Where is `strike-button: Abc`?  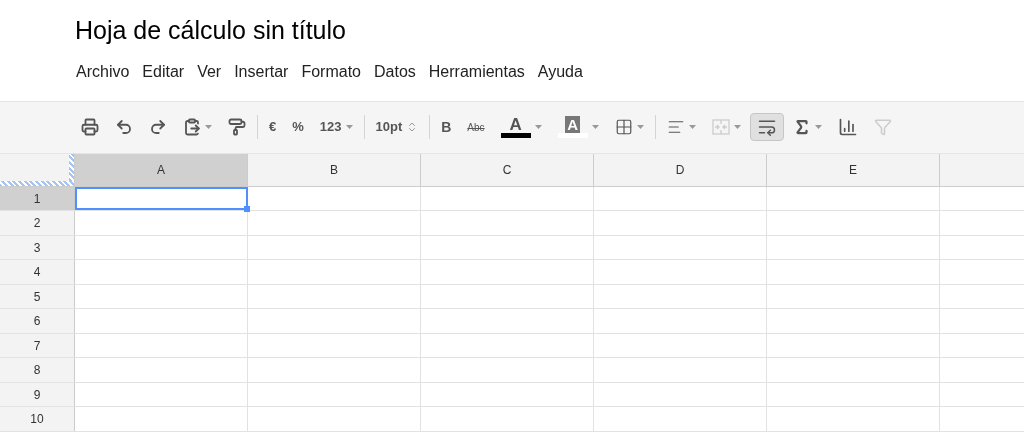
strike-button: Abc is located at coordinates (476, 127).